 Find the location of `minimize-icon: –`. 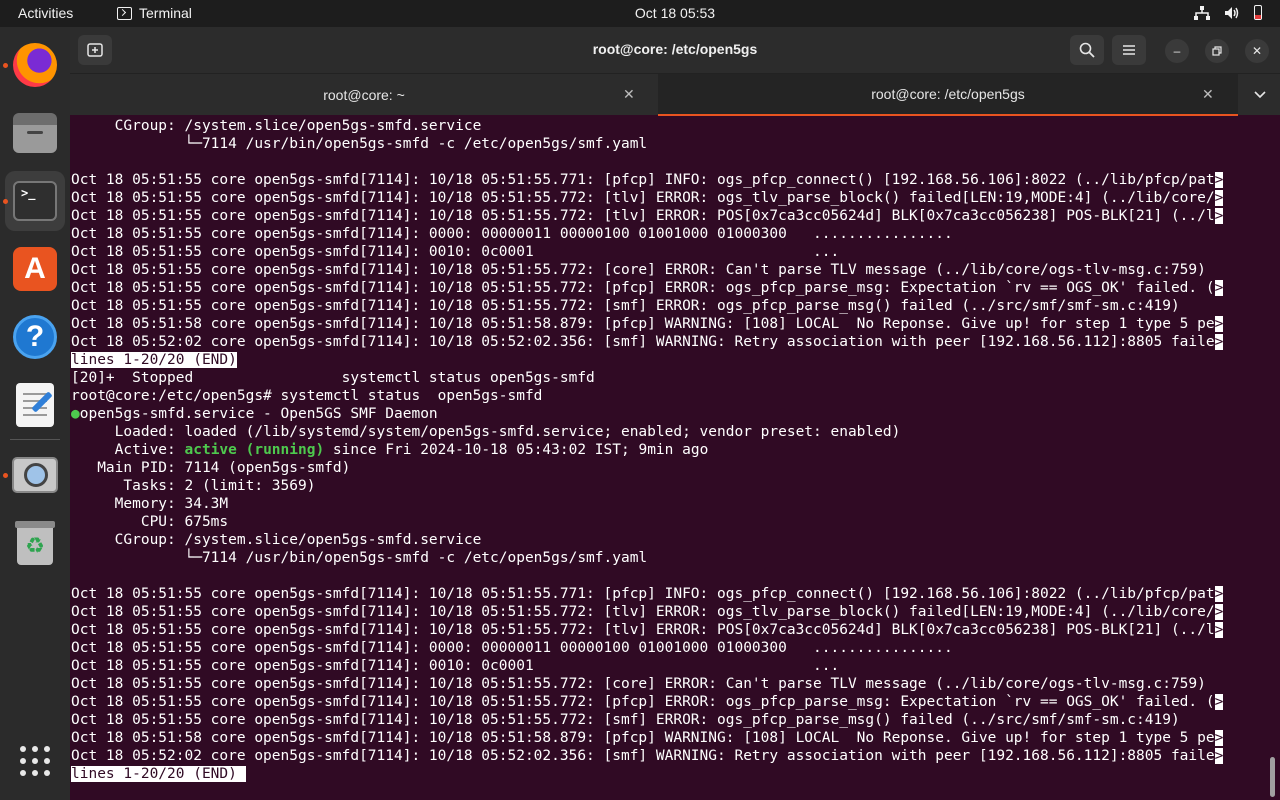

minimize-icon: – is located at coordinates (1177, 51).